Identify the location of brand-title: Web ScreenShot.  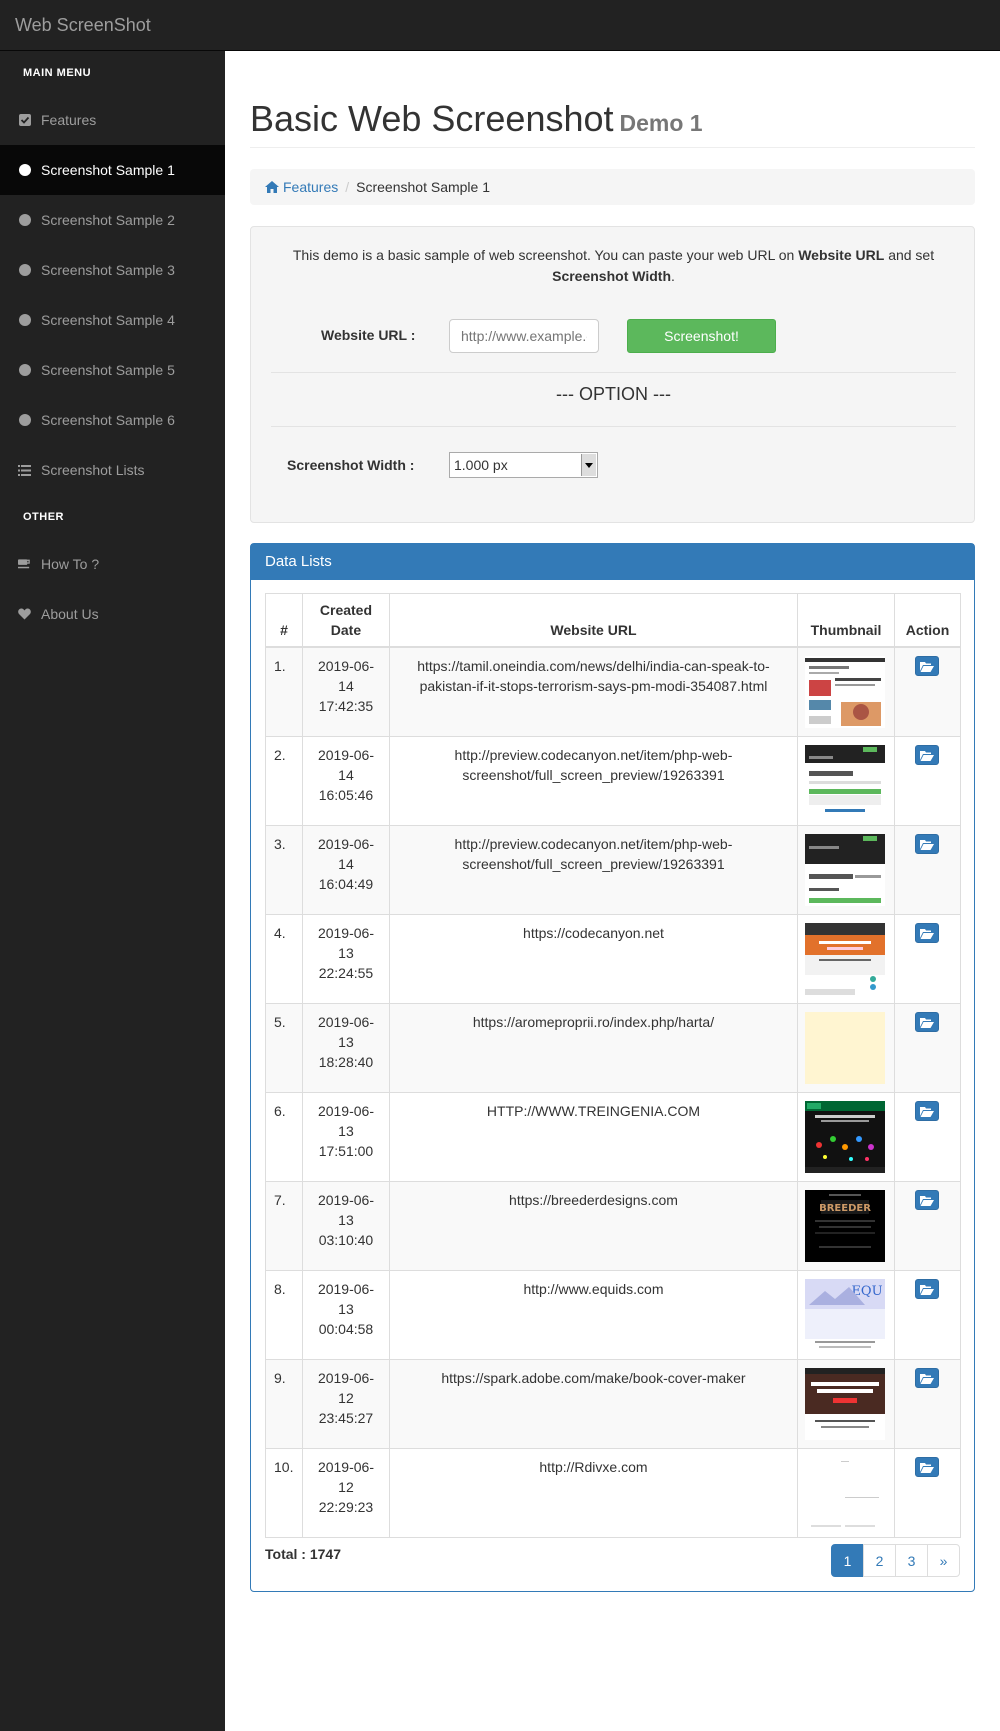
(83, 25).